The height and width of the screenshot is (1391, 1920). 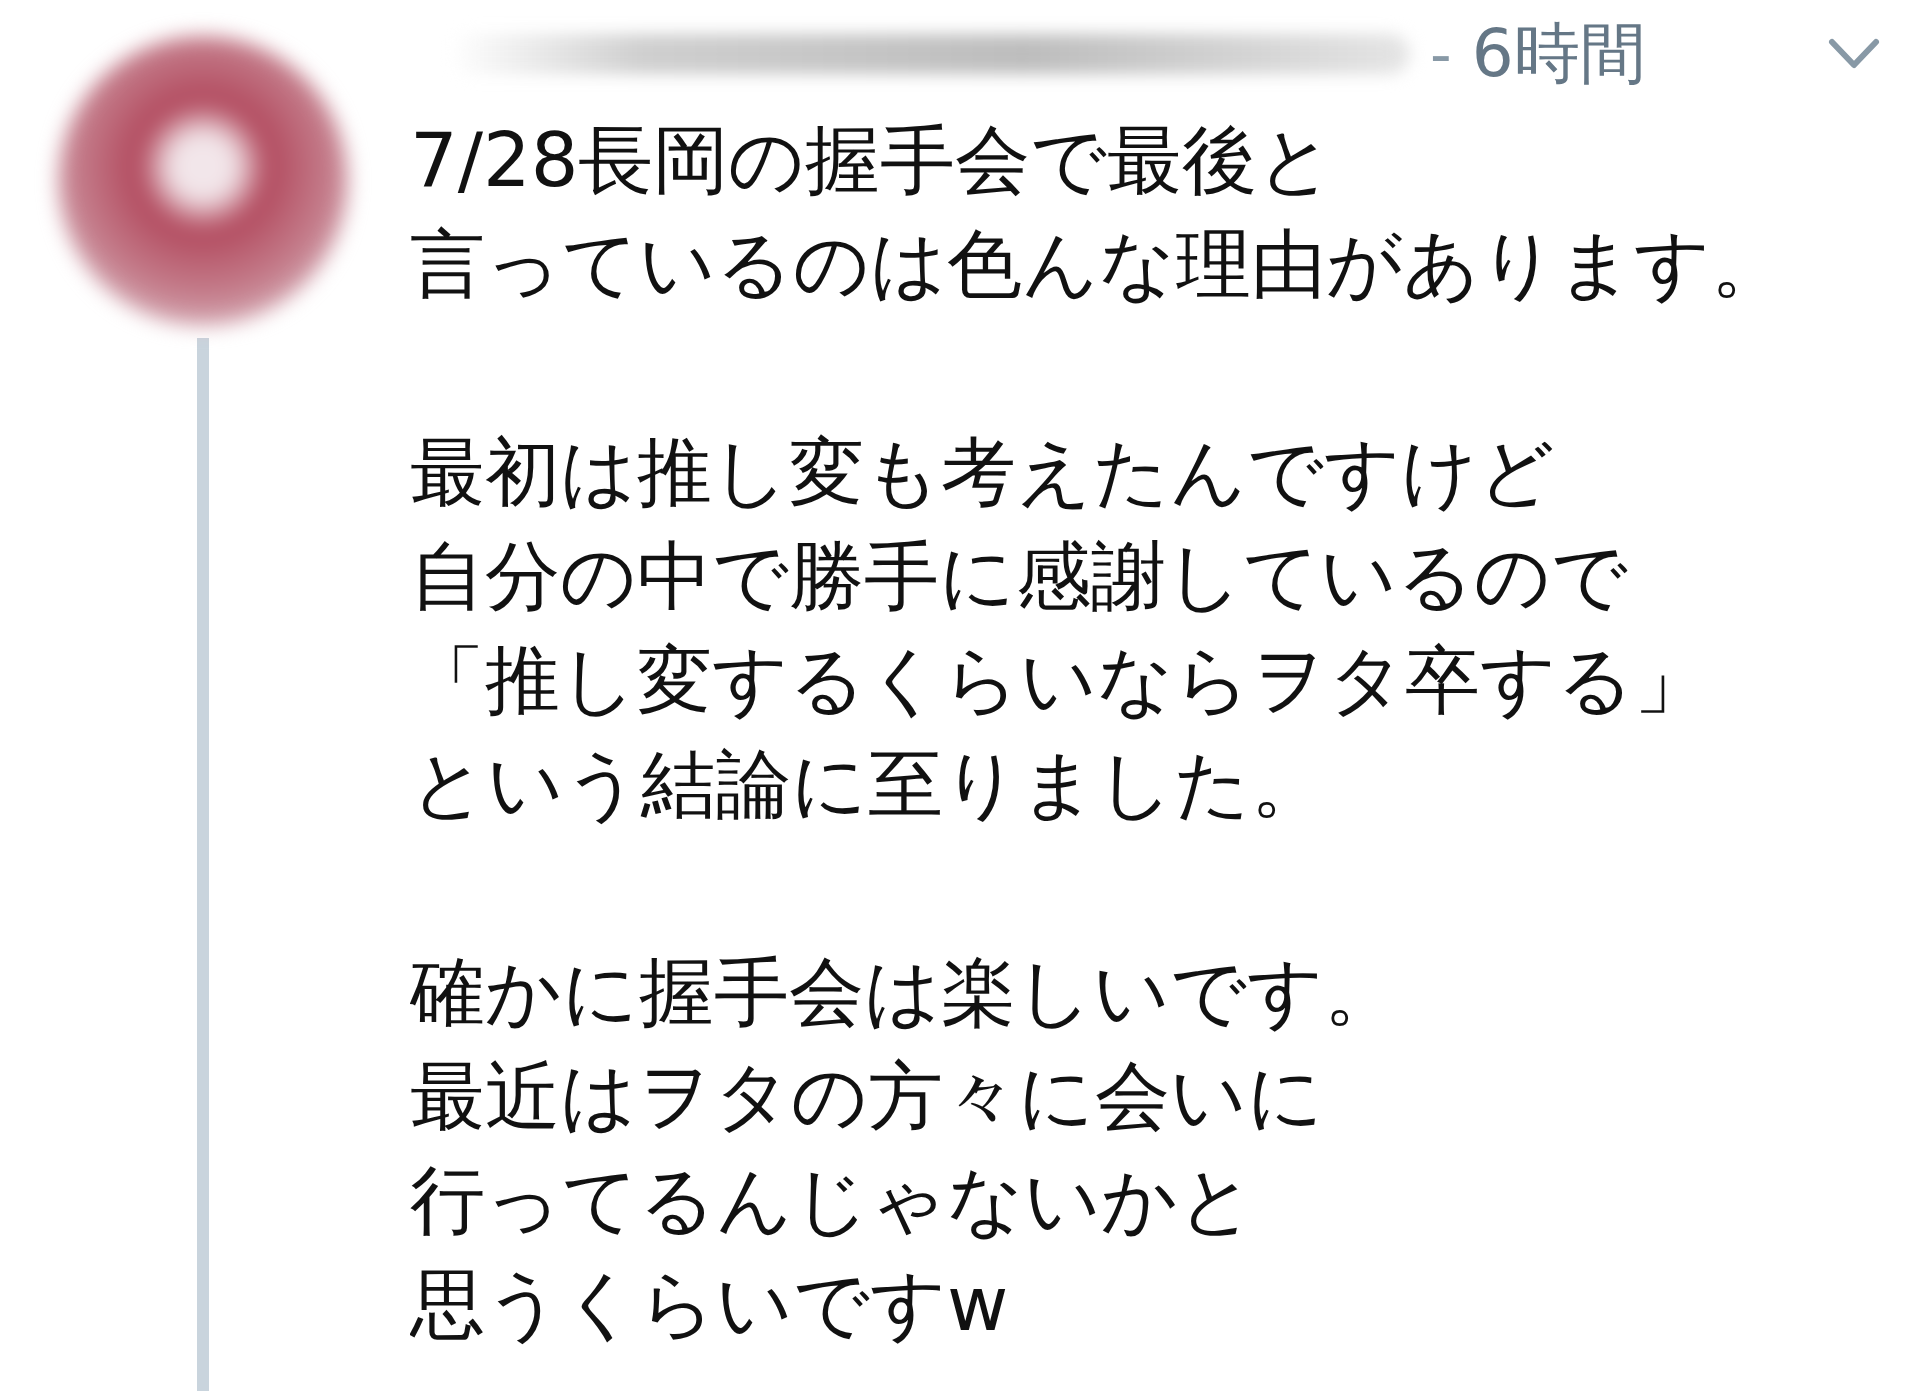 I want to click on chevron-down-icon, so click(x=1854, y=54).